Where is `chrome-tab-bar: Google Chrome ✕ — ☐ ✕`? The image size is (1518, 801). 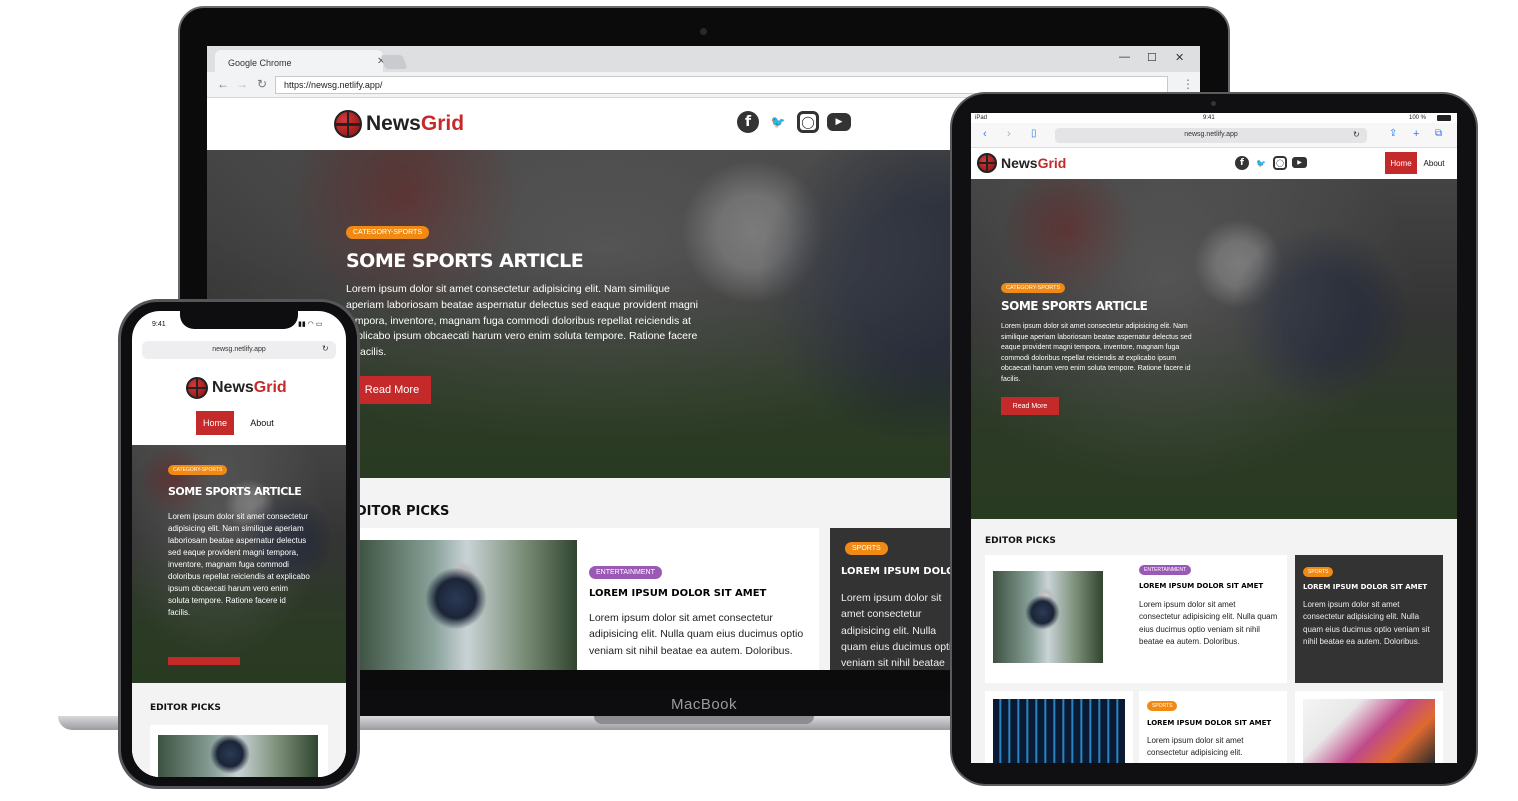
chrome-tab-bar: Google Chrome ✕ — ☐ ✕ is located at coordinates (703, 59).